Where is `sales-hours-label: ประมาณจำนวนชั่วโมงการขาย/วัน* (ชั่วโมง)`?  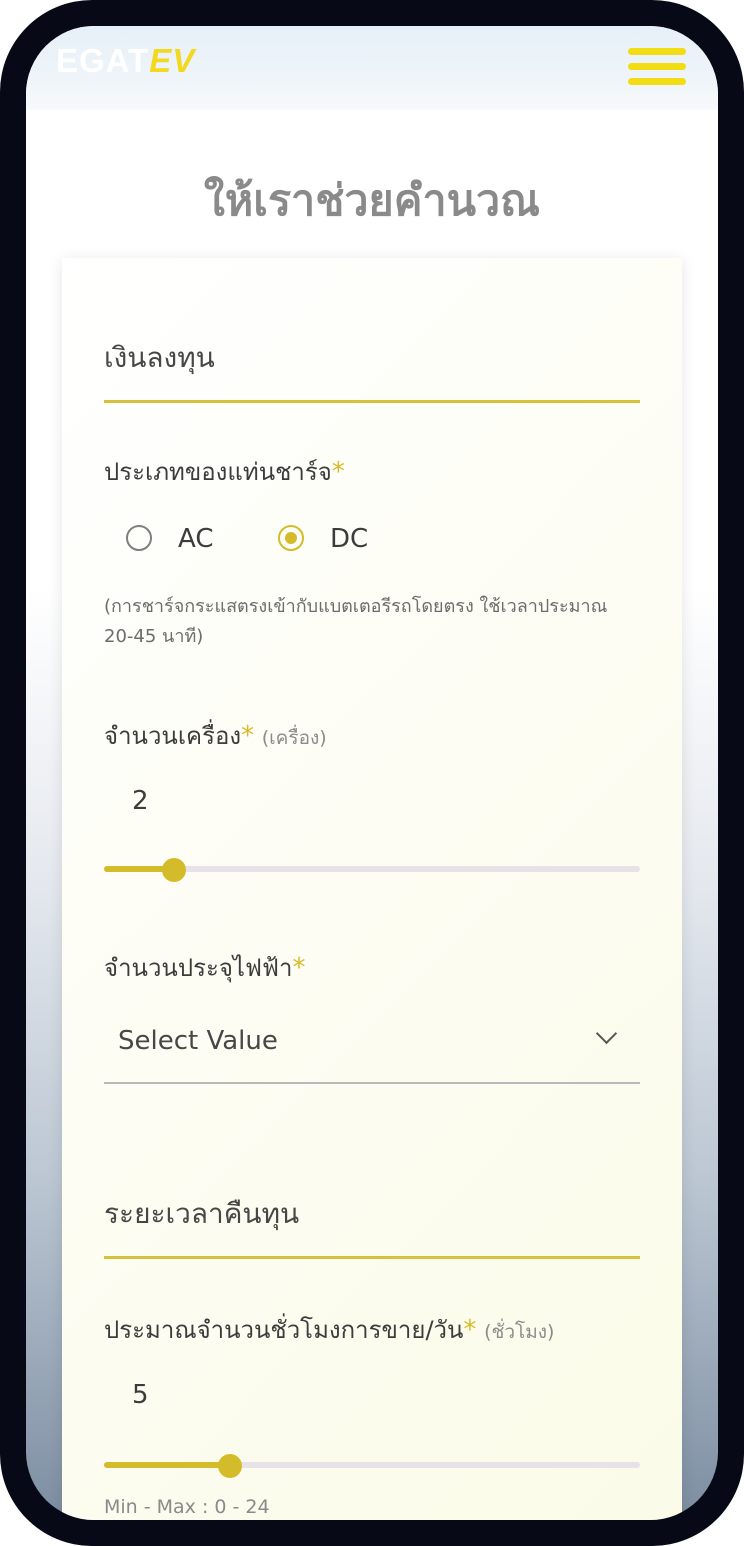
sales-hours-label: ประมาณจำนวนชั่วโมงการขาย/วัน* (ชั่วโมง) is located at coordinates (329, 1329).